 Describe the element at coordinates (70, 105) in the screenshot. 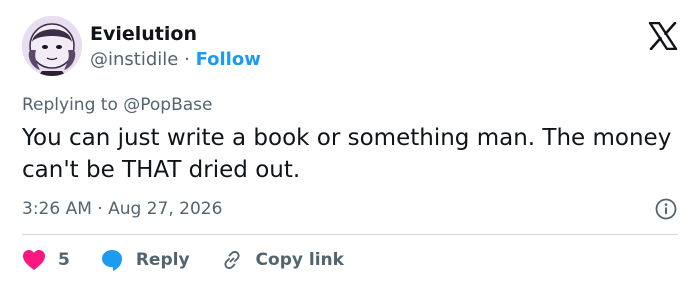

I see `replying-to-label: Replying to` at that location.